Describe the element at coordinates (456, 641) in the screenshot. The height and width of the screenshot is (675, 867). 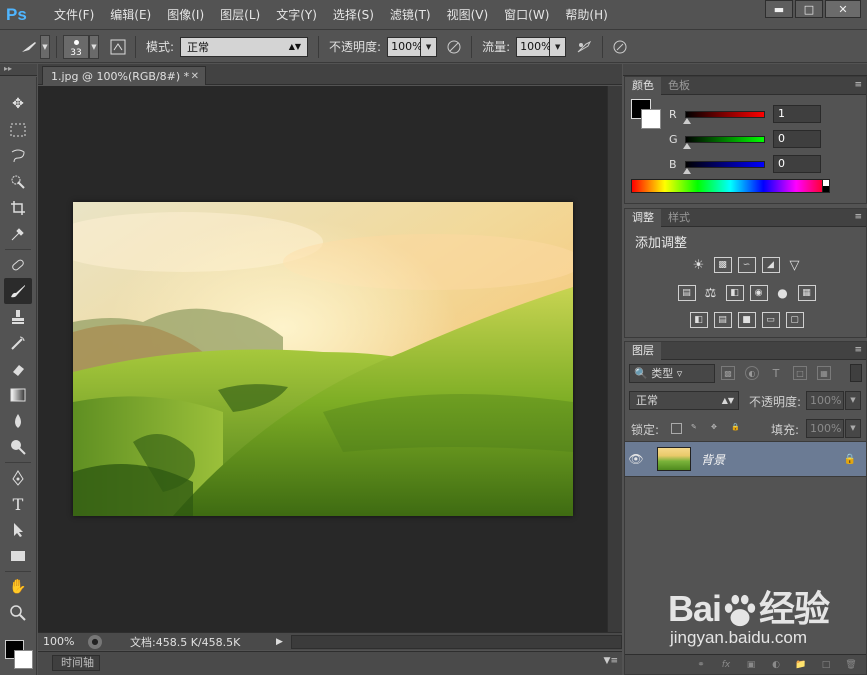
I see `horizontal-scrollbar` at that location.